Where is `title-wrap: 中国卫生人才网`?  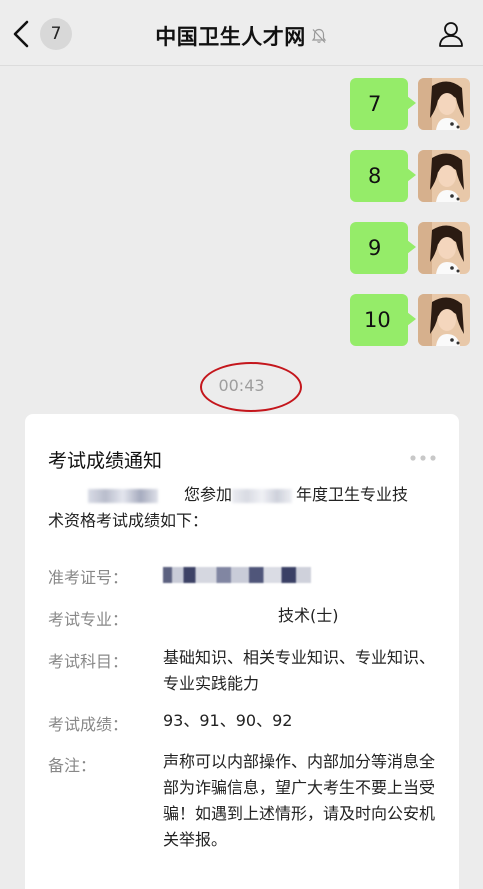
title-wrap: 中国卫生人才网 is located at coordinates (241, 36).